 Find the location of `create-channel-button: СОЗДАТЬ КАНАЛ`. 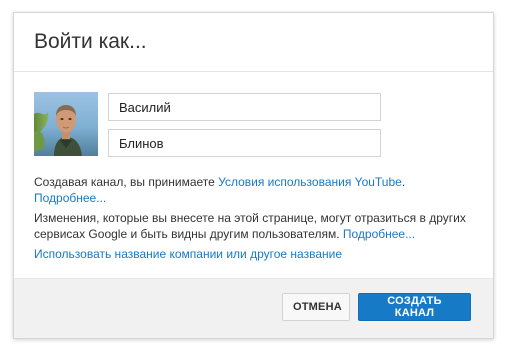

create-channel-button: СОЗДАТЬ КАНАЛ is located at coordinates (414, 307).